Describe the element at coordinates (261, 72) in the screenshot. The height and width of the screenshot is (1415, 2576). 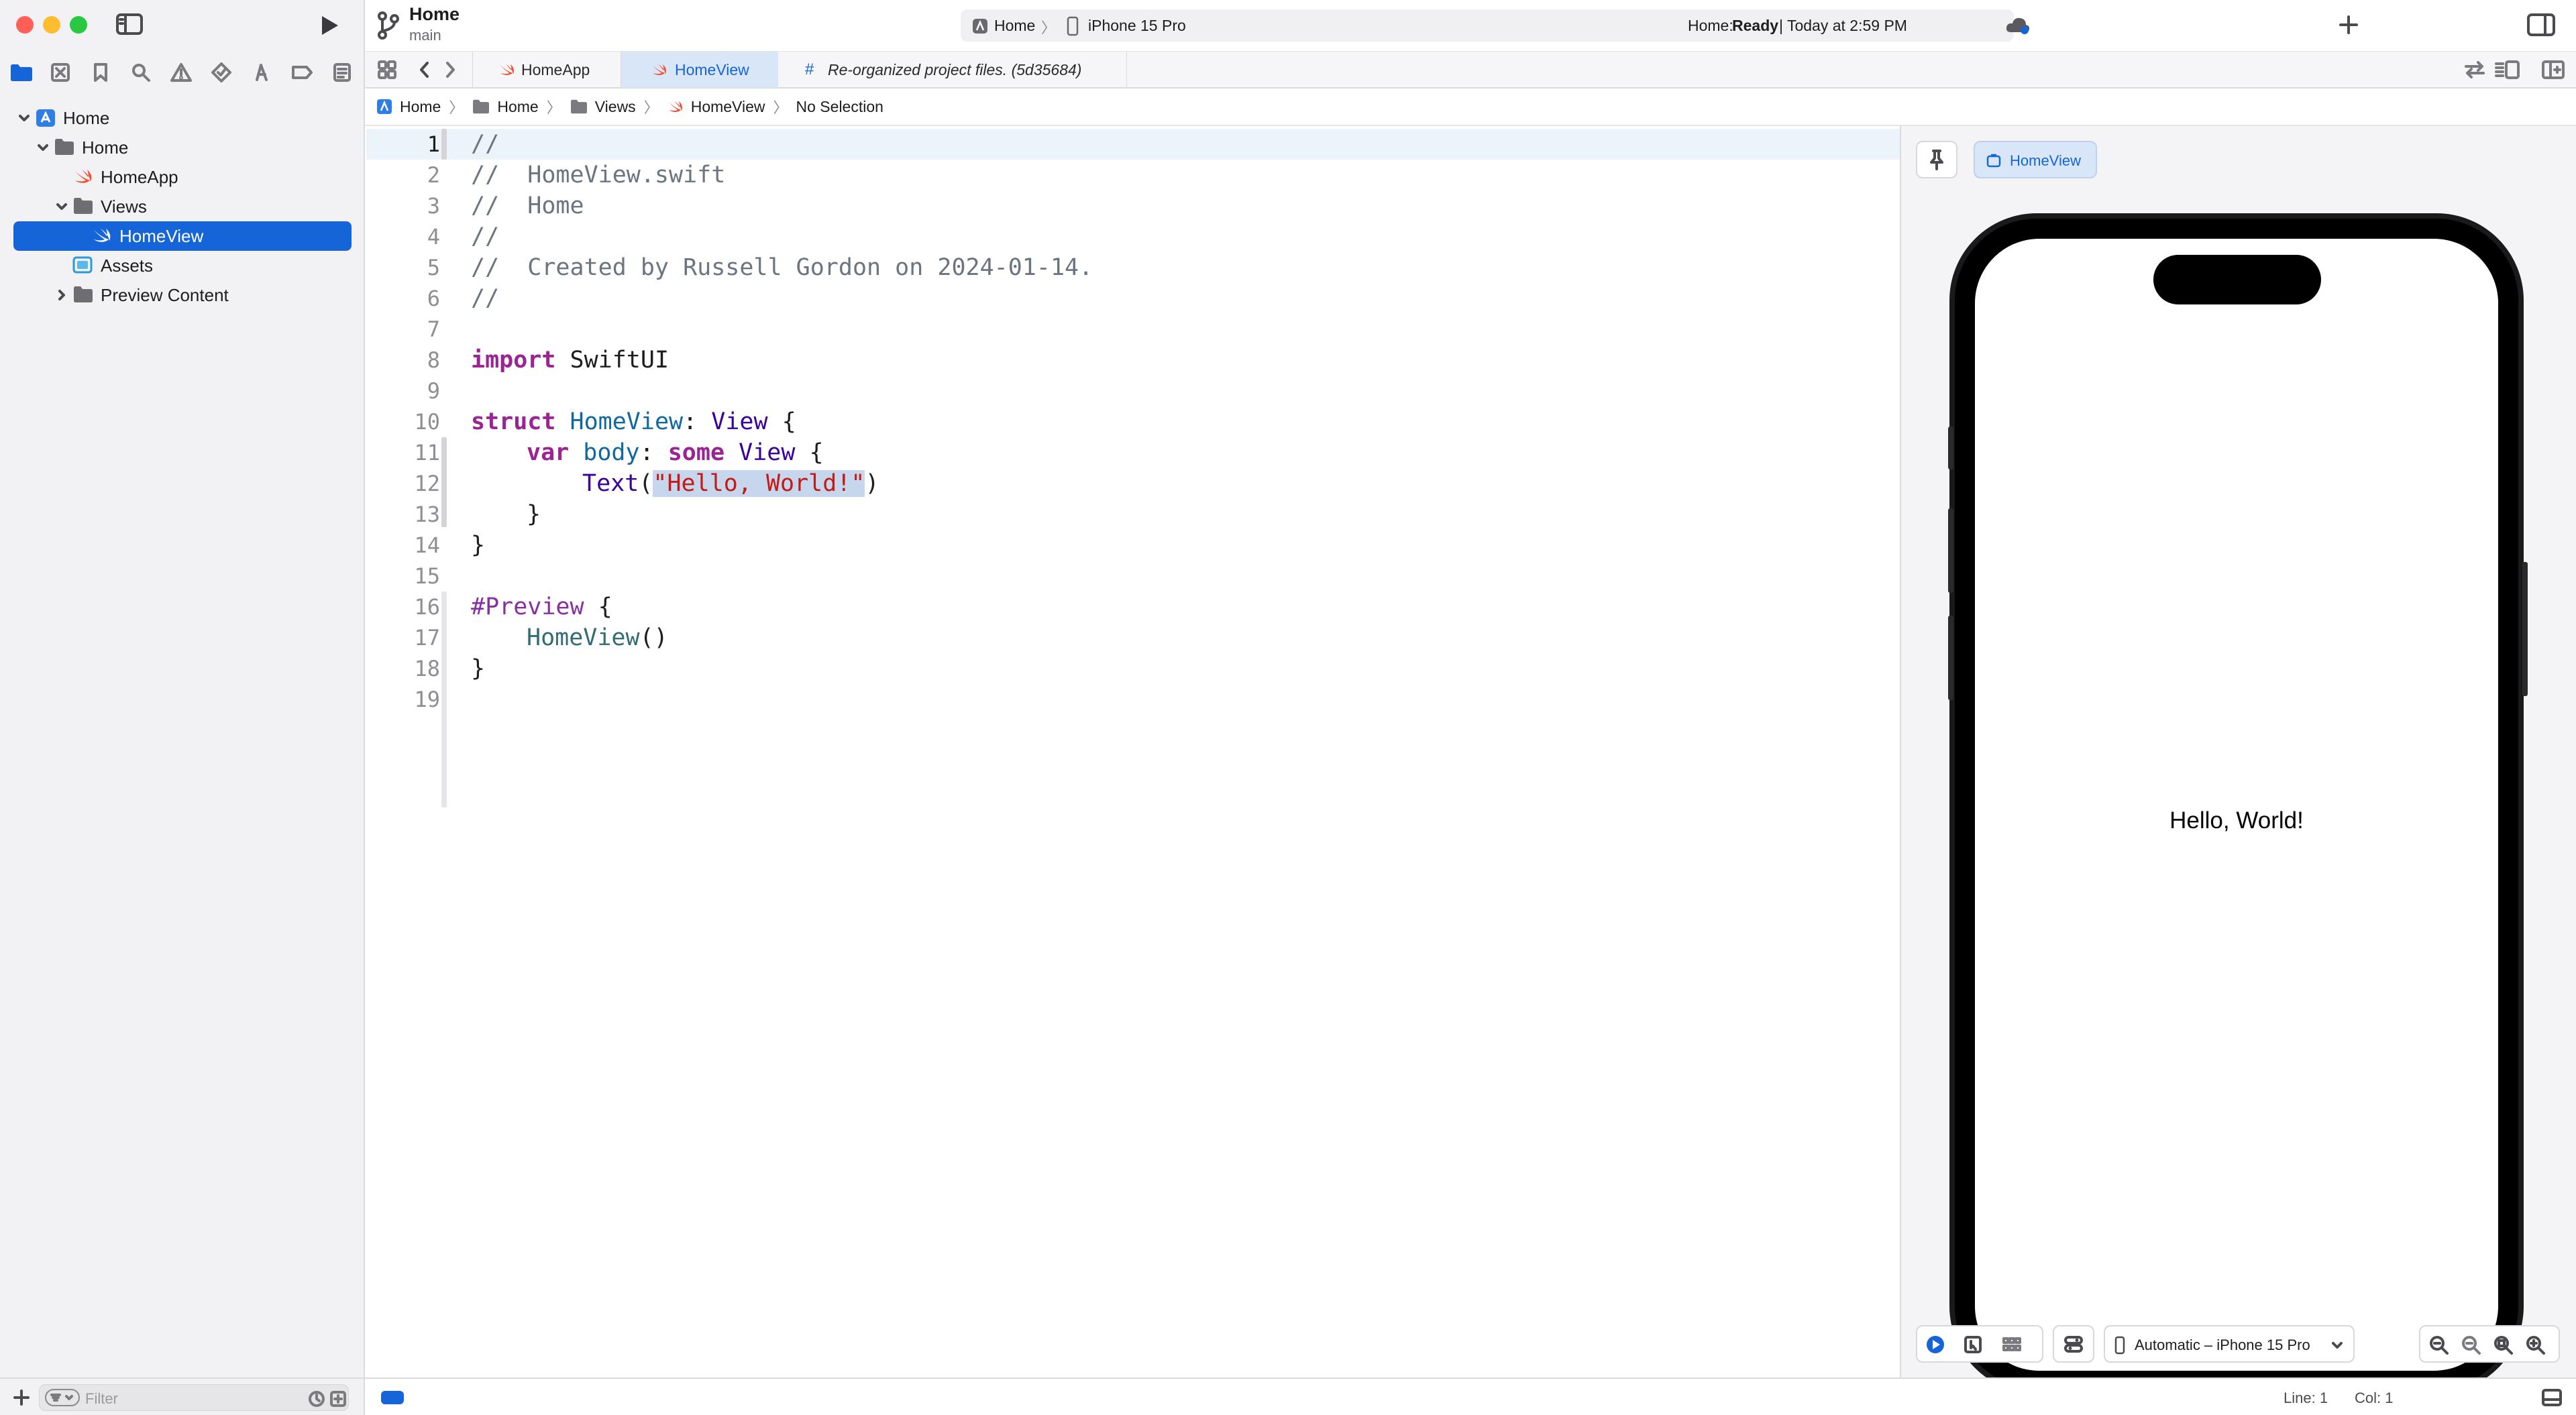
I see `debug-icon` at that location.